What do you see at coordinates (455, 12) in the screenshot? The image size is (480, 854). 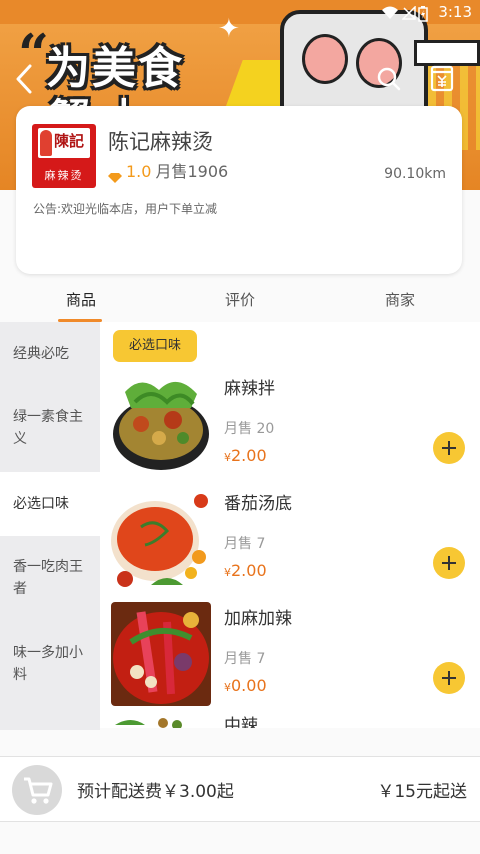 I see `status-time: 3:13` at bounding box center [455, 12].